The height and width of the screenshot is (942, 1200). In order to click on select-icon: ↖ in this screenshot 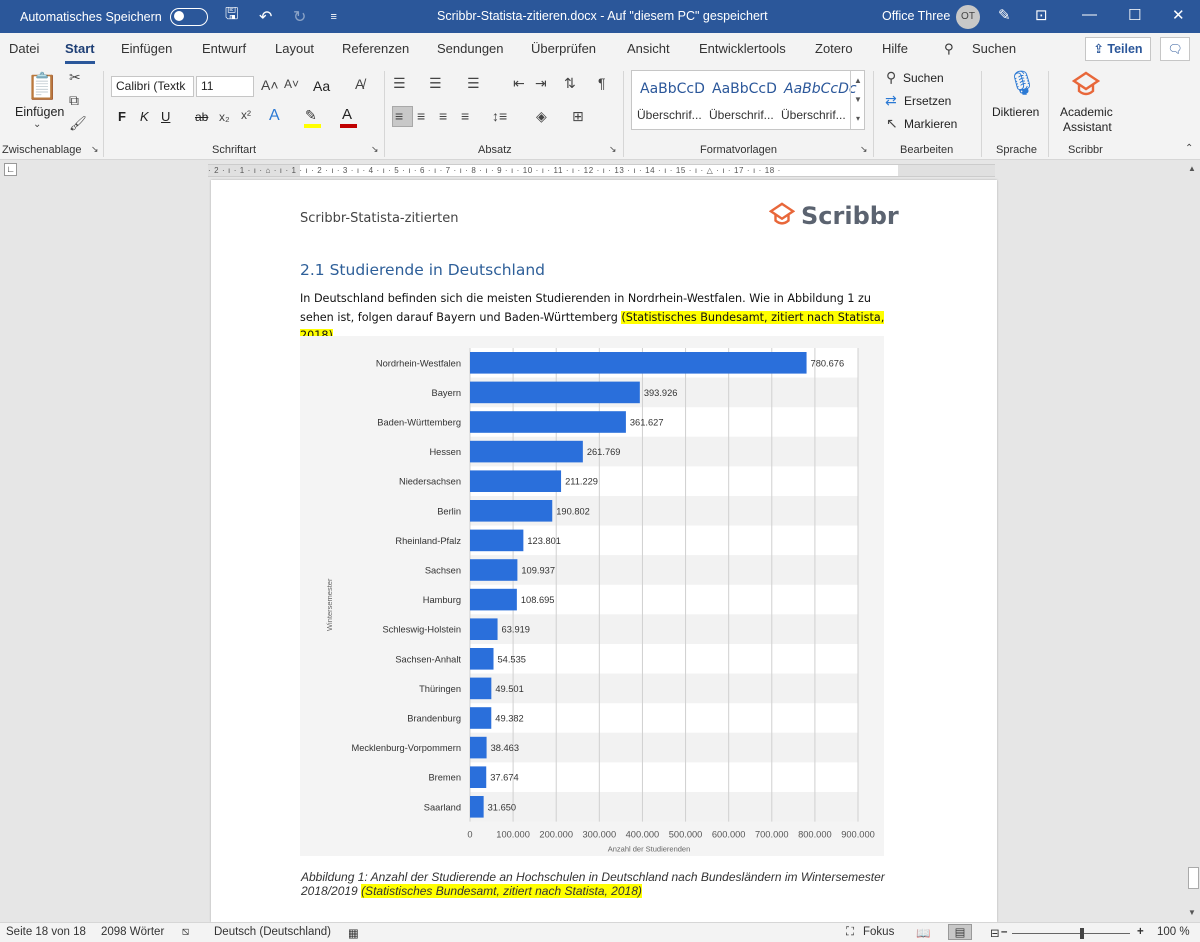, I will do `click(892, 123)`.